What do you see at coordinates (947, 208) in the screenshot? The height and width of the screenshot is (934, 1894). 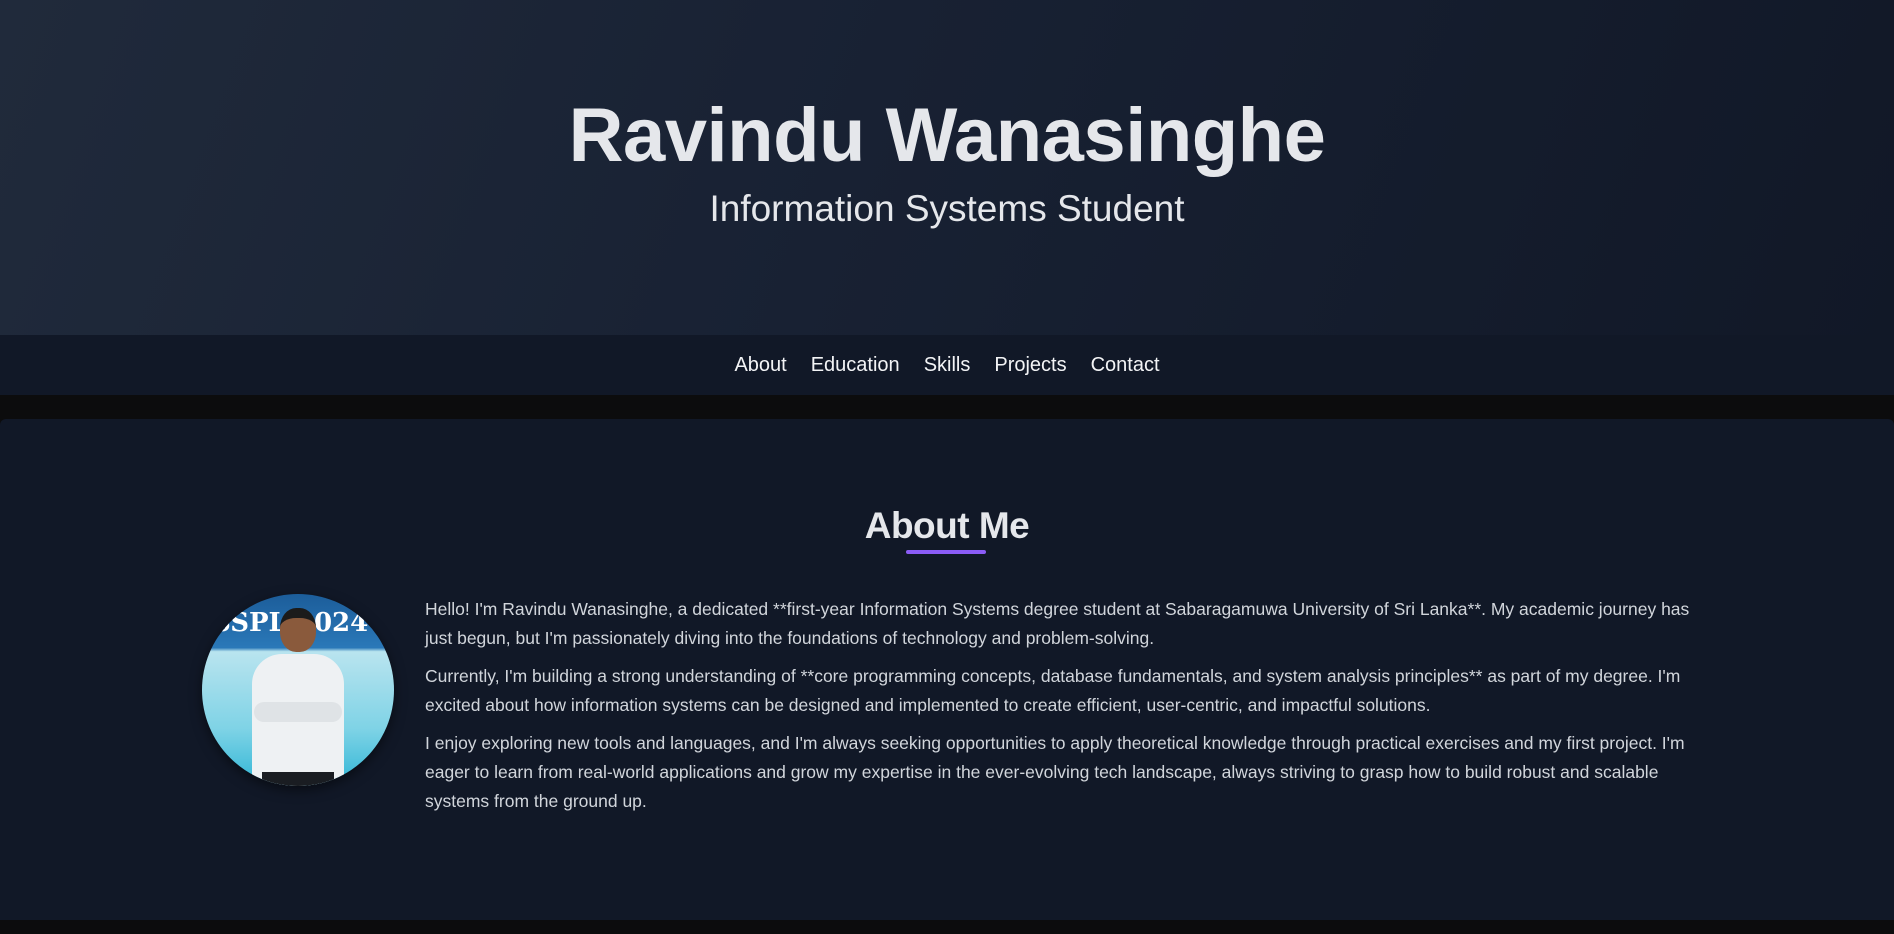 I see `hero-tagline: Information Systems Student` at bounding box center [947, 208].